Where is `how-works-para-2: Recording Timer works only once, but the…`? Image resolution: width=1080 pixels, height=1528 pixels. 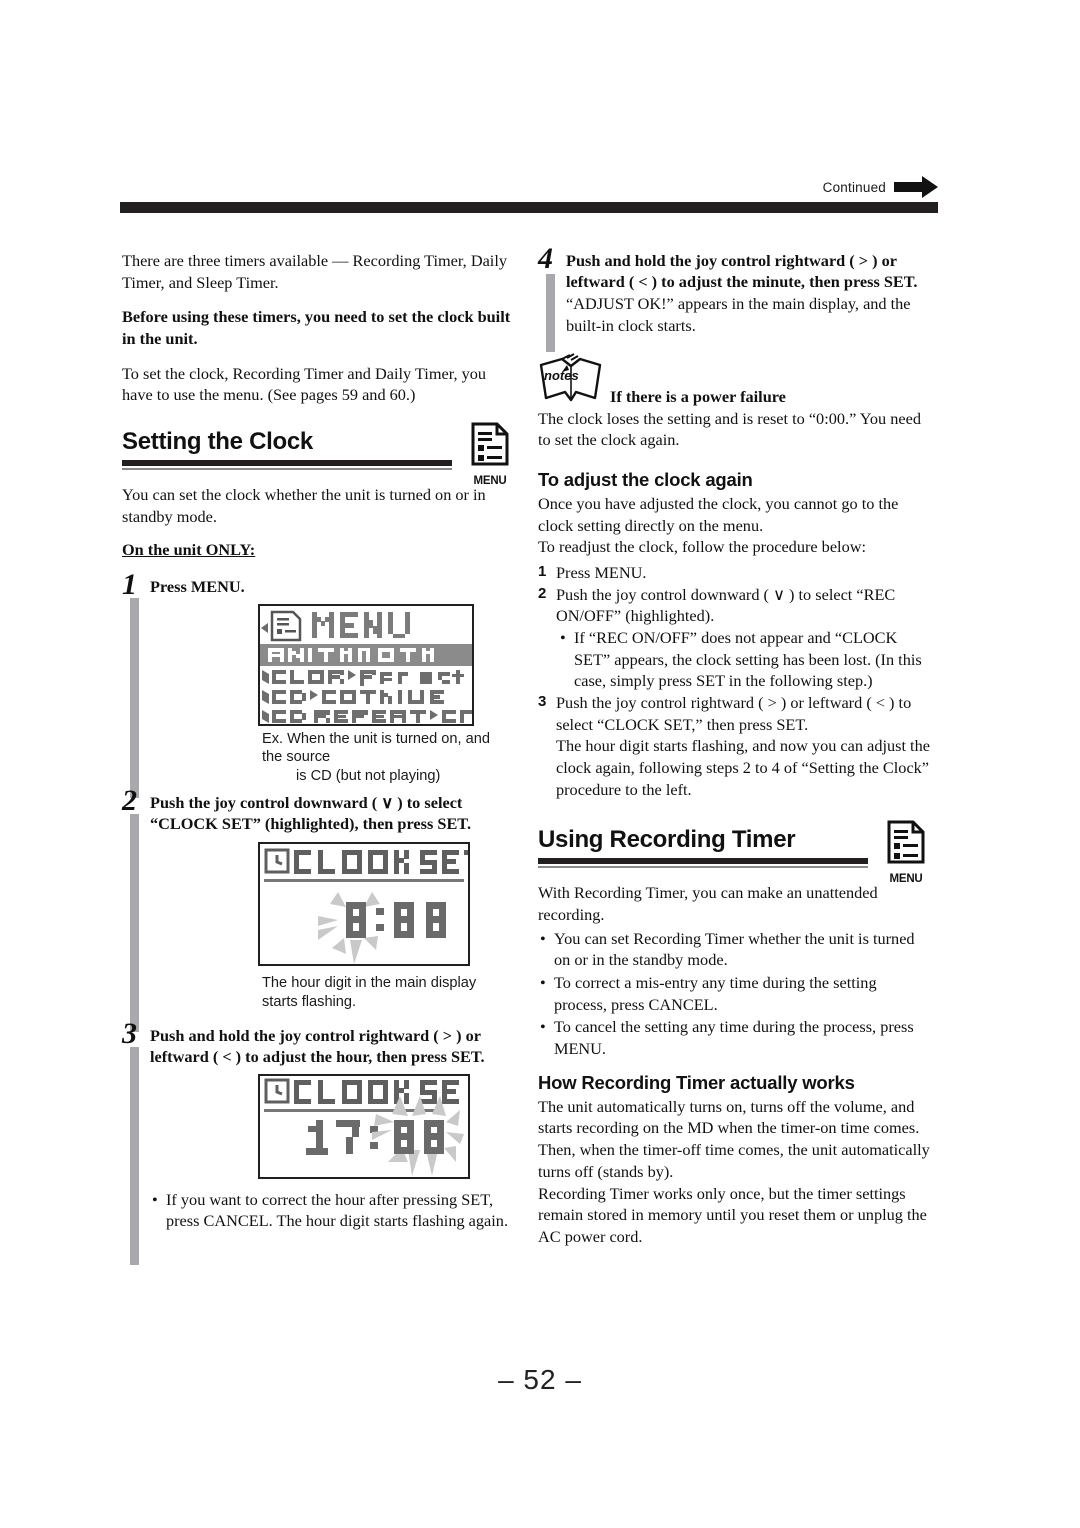 how-works-para-2: Recording Timer works only once, but the… is located at coordinates (732, 1214).